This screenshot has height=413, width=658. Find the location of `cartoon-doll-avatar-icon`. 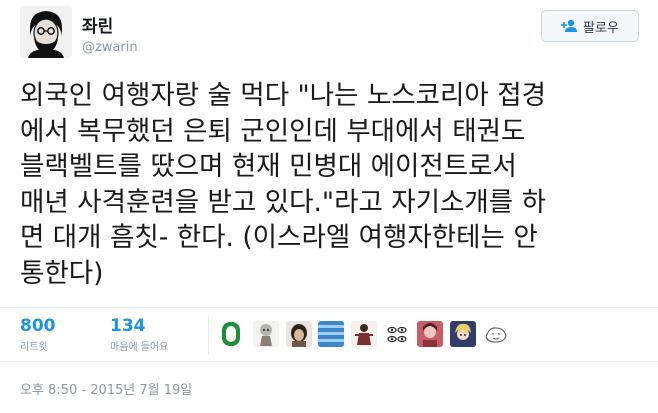

cartoon-doll-avatar-icon is located at coordinates (266, 334).